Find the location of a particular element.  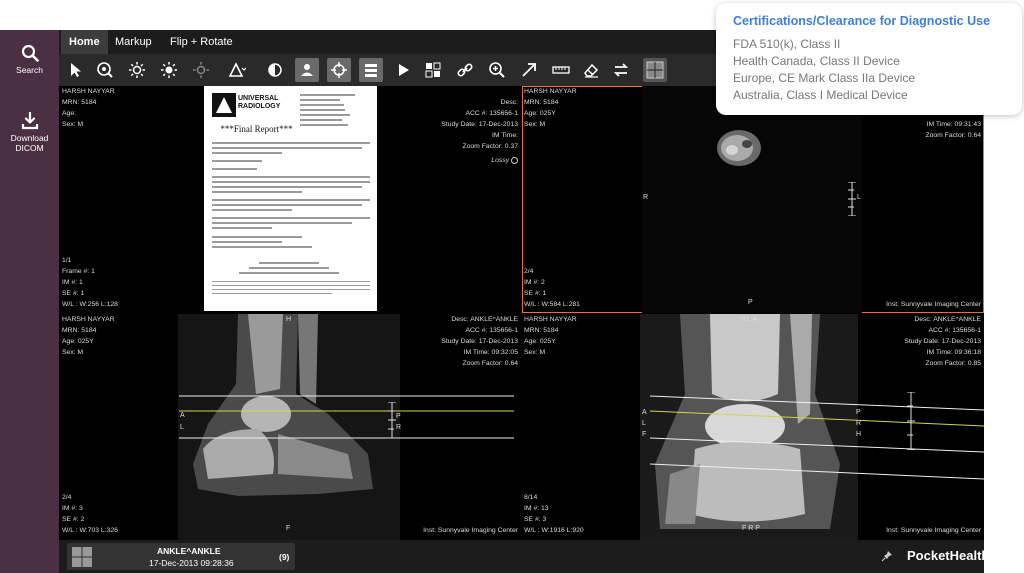

shape-icon is located at coordinates (237, 69).